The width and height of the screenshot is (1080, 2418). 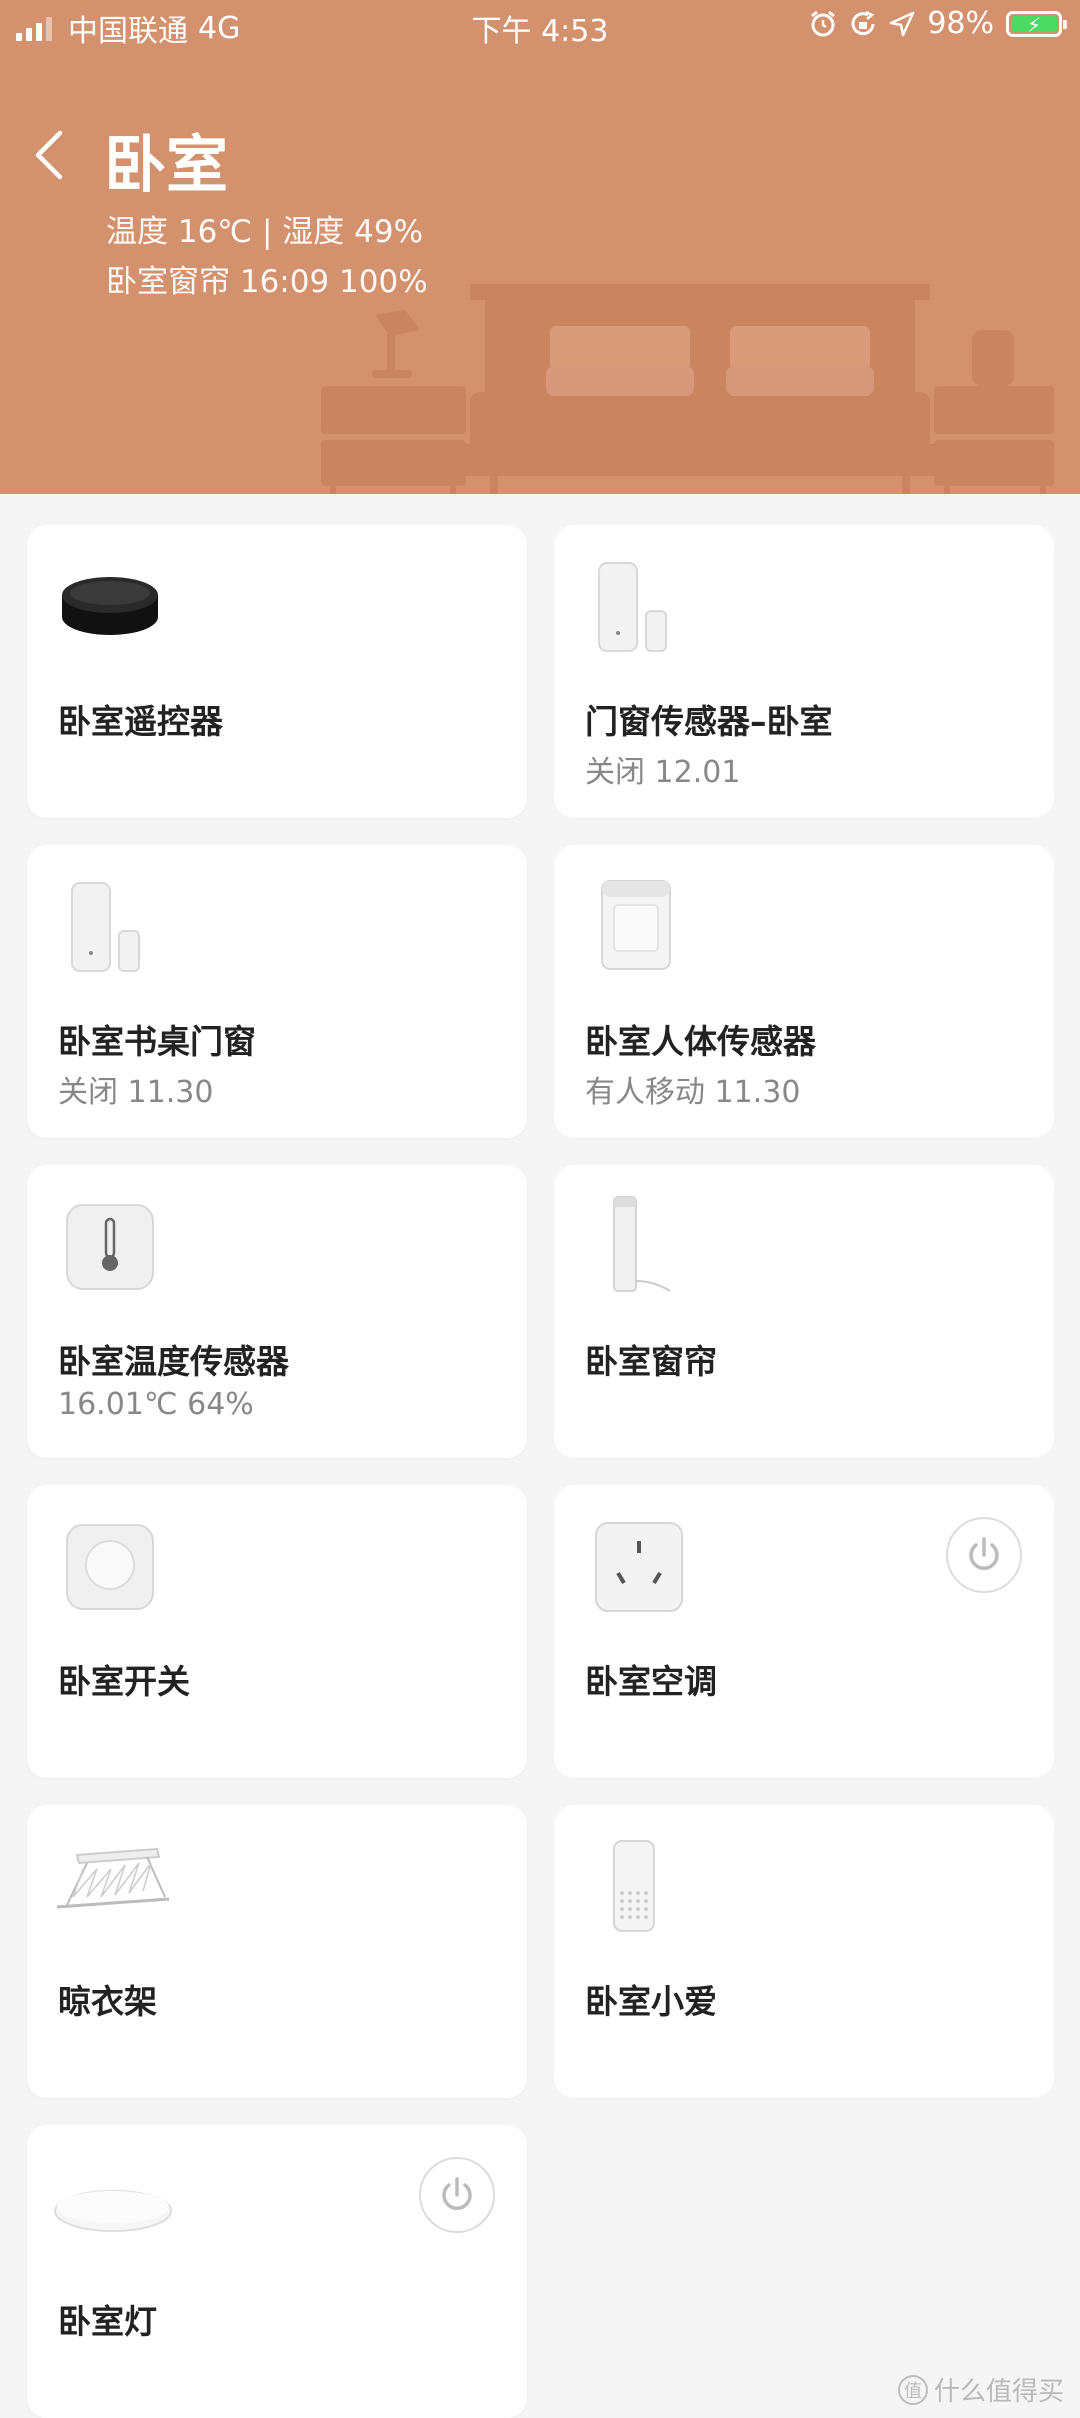 What do you see at coordinates (50, 155) in the screenshot?
I see `back-button` at bounding box center [50, 155].